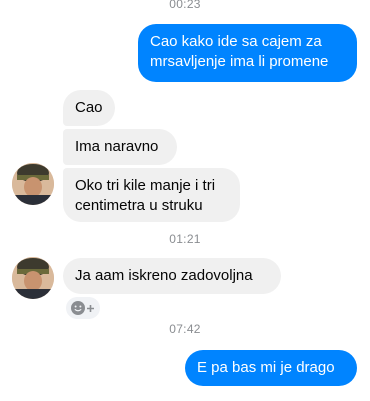 Image resolution: width=370 pixels, height=401 pixels. What do you see at coordinates (78, 308) in the screenshot?
I see `smiley-icon` at bounding box center [78, 308].